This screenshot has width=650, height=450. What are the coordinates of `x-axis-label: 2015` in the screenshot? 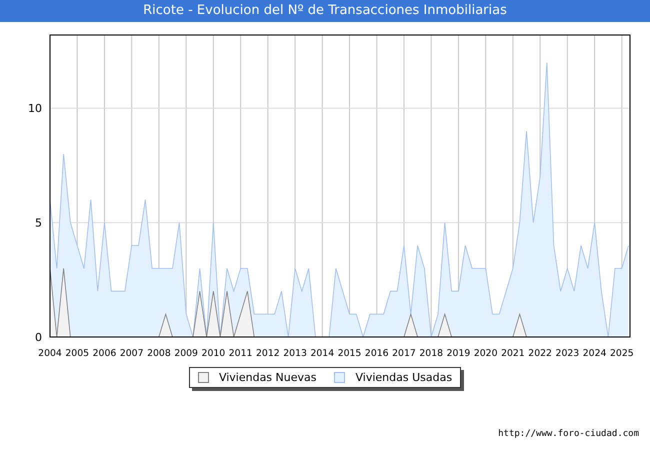 It's located at (350, 353).